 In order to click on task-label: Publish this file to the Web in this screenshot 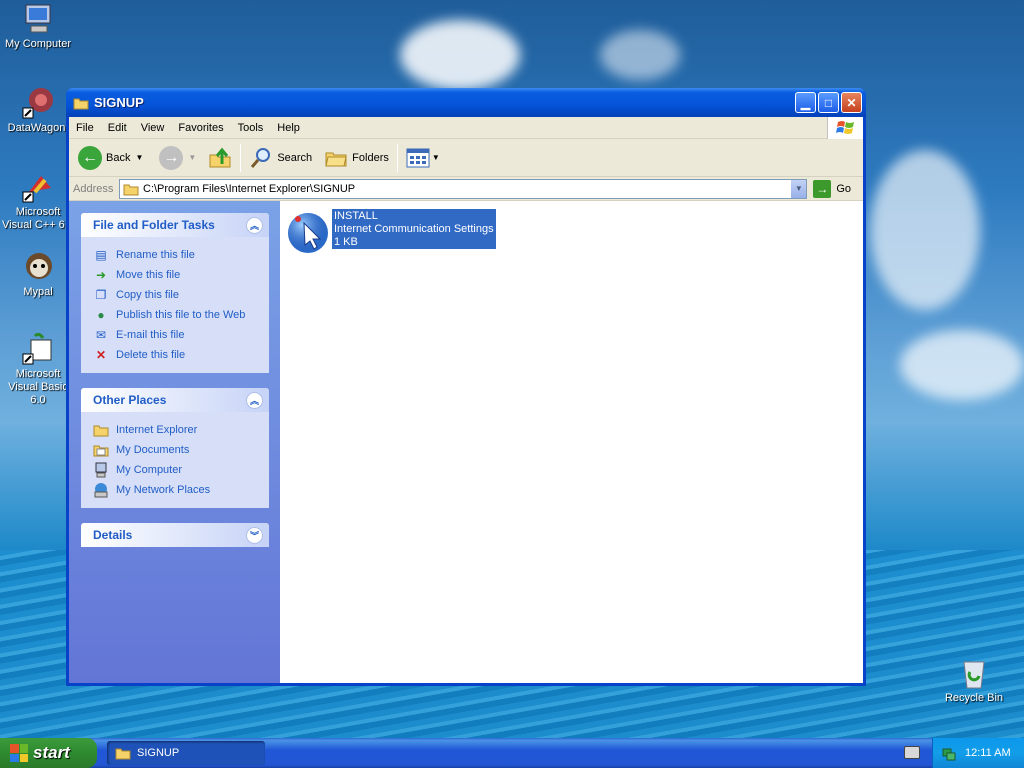, I will do `click(181, 315)`.